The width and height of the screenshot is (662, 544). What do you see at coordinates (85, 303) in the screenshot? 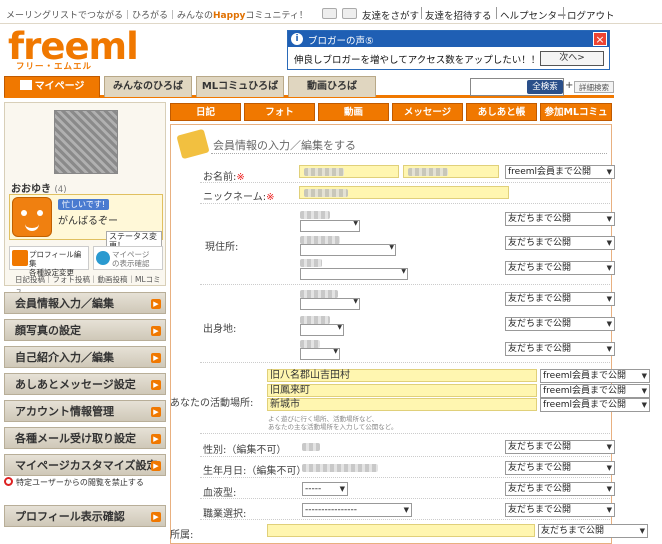
I see `menu-member-info: 会員情報入力／編集 ▶` at bounding box center [85, 303].